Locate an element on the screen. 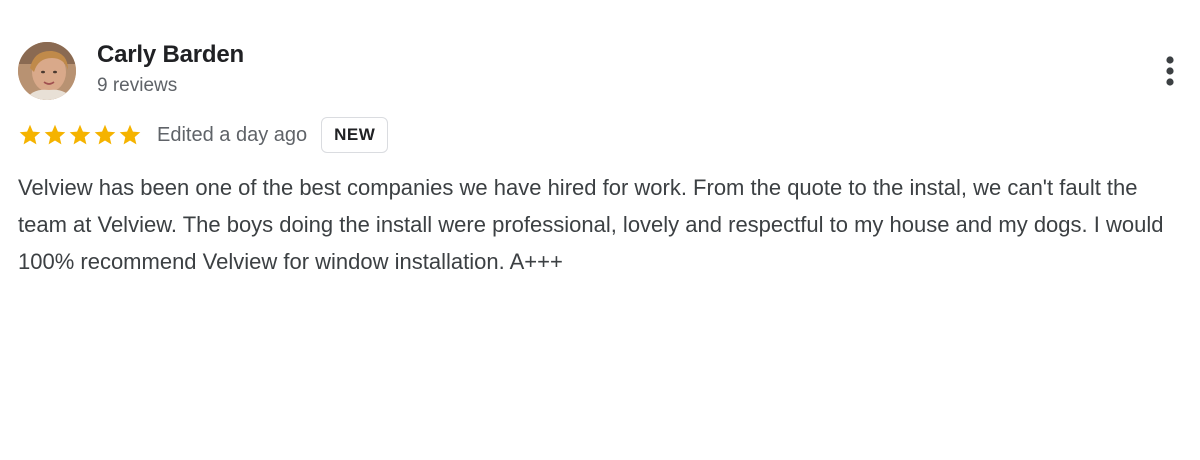 Image resolution: width=1200 pixels, height=460 pixels. avatar-photo-icon is located at coordinates (47, 71).